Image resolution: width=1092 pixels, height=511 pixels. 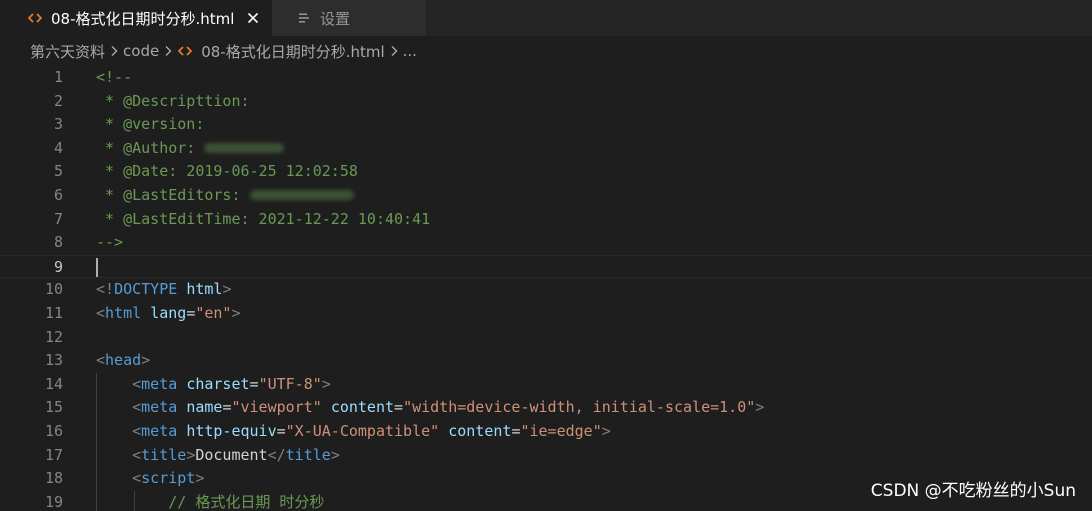 What do you see at coordinates (546, 220) in the screenshot?
I see `code-line: 7 * @LastEditTime: 2021-12-22 10:40:41` at bounding box center [546, 220].